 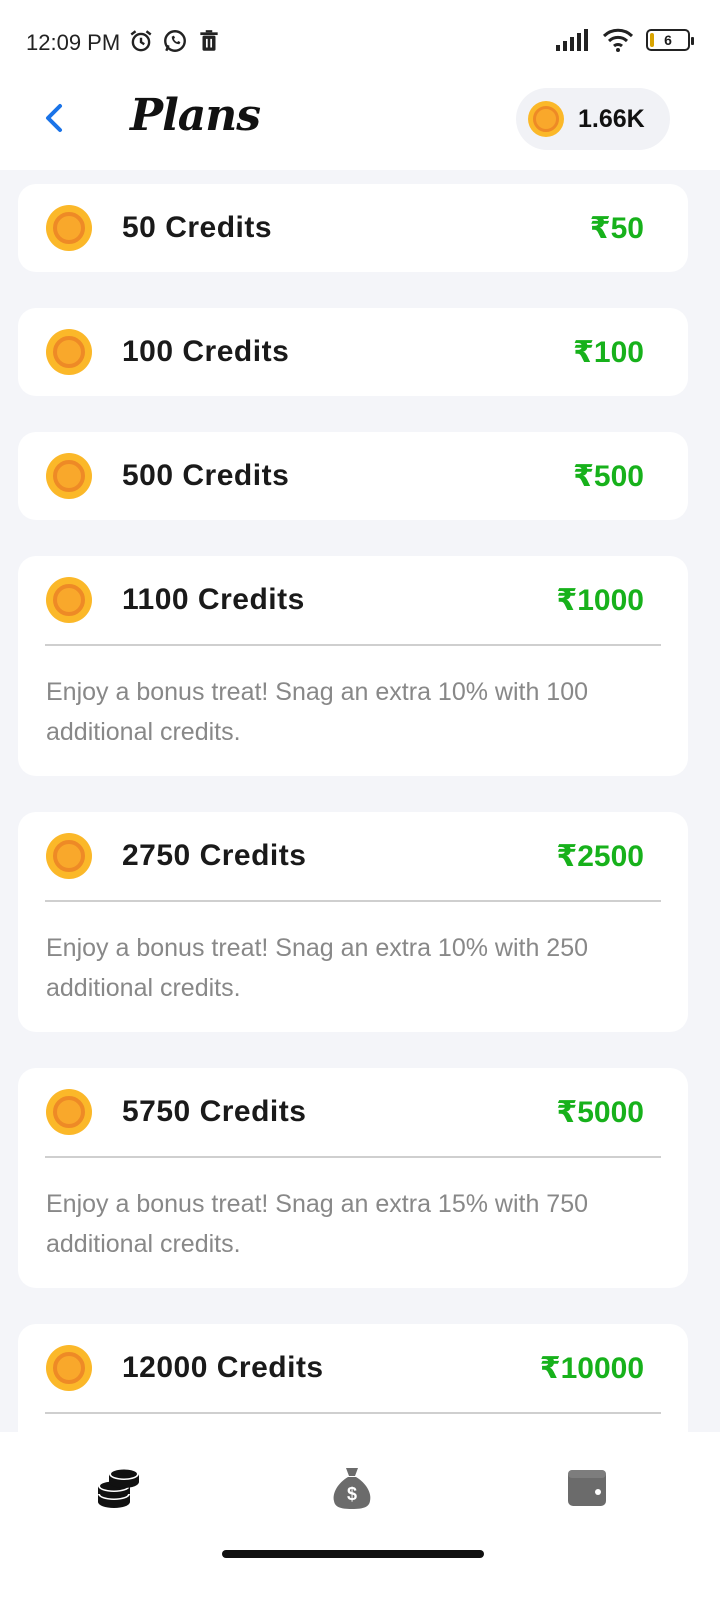 What do you see at coordinates (206, 351) in the screenshot?
I see `plan-credits: 100 Credits` at bounding box center [206, 351].